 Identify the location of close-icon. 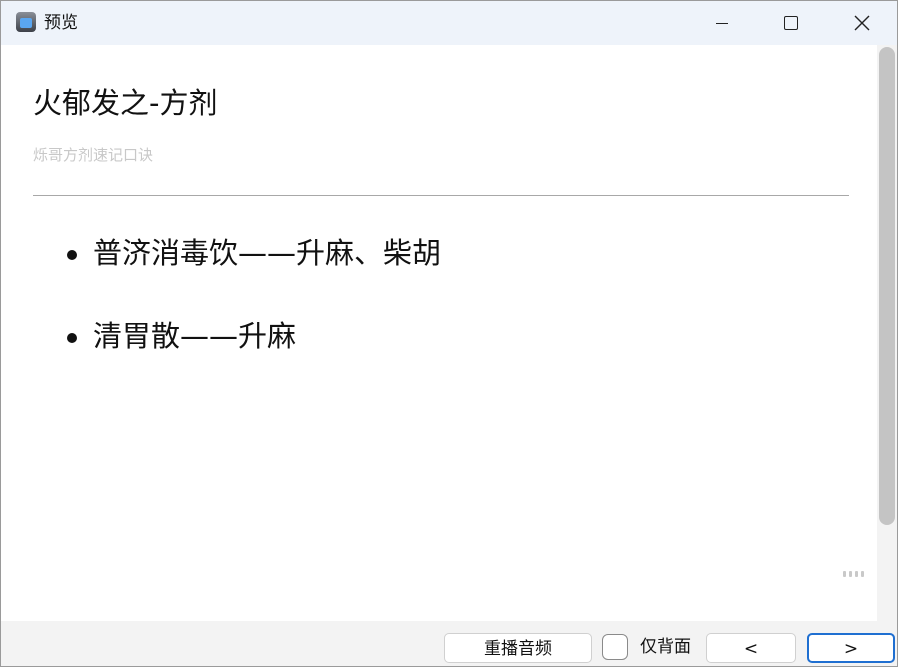
(862, 23).